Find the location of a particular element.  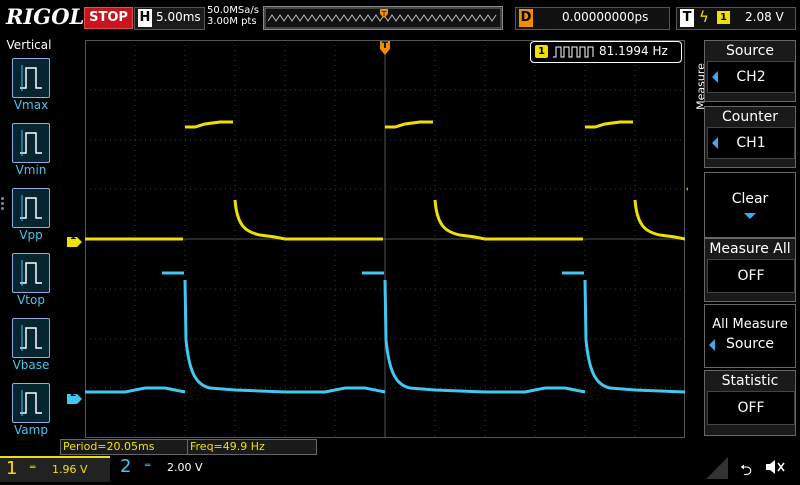

softkey-counter: Counter CH1 is located at coordinates (750, 137).